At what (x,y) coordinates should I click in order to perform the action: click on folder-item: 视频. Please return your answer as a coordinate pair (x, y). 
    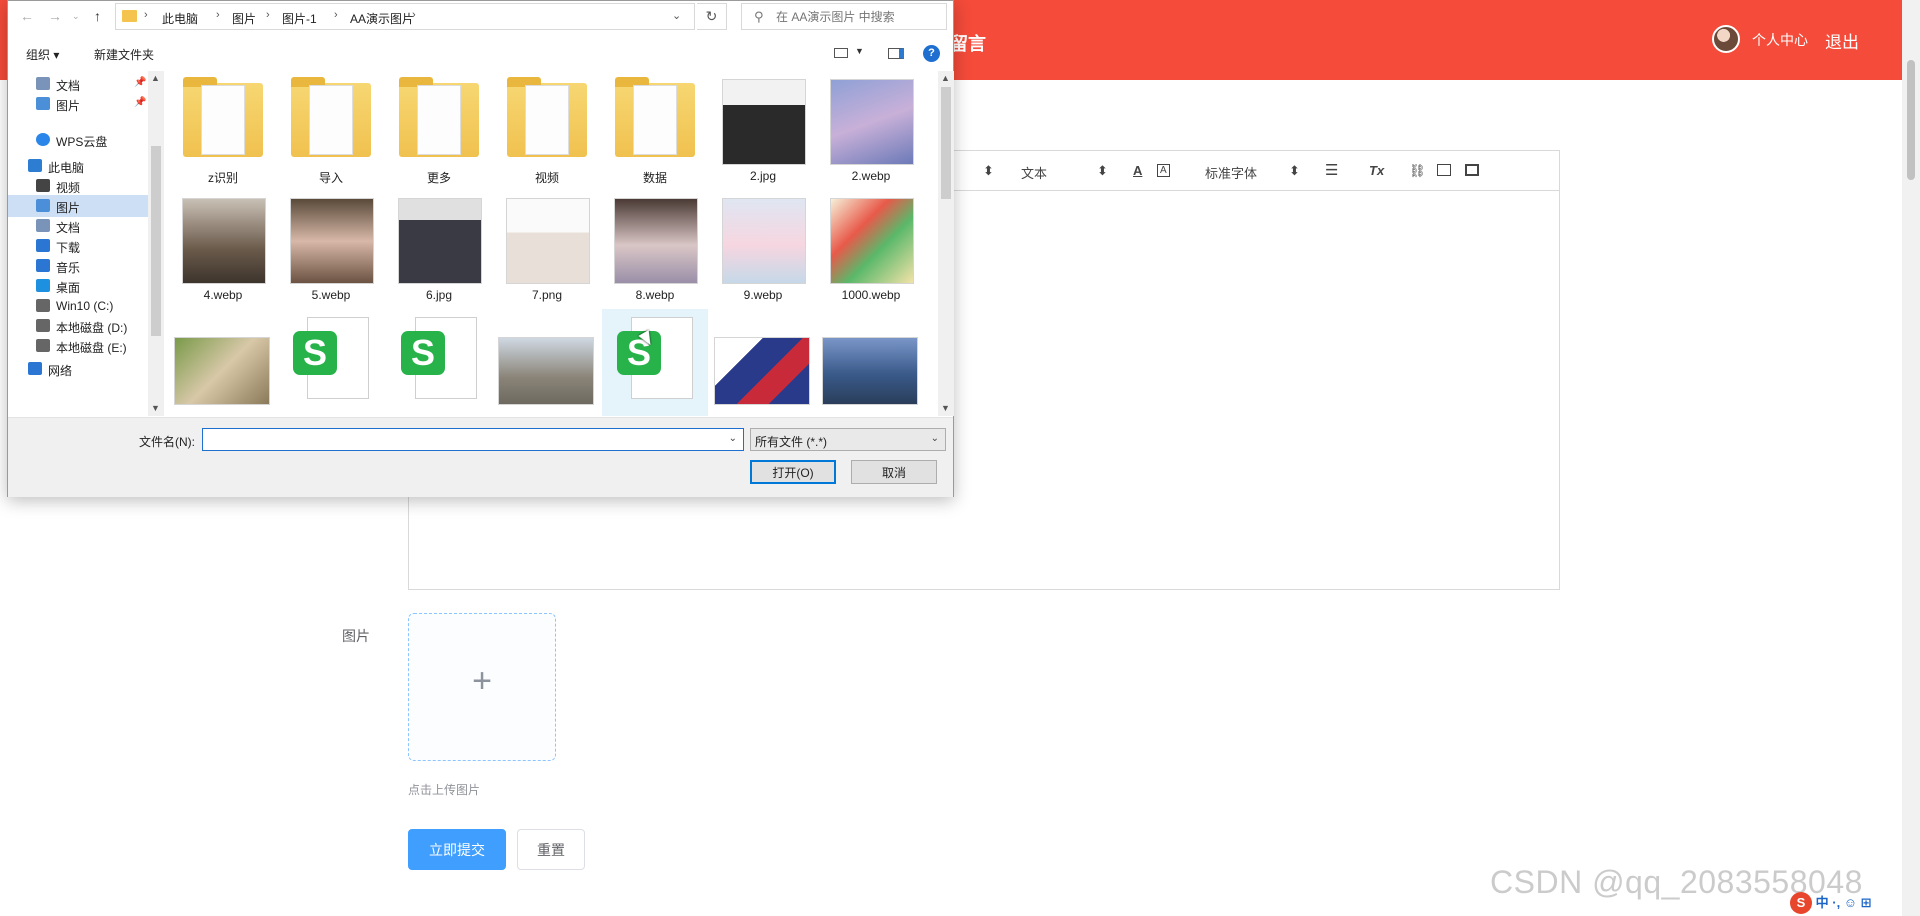
    Looking at the image, I should click on (547, 129).